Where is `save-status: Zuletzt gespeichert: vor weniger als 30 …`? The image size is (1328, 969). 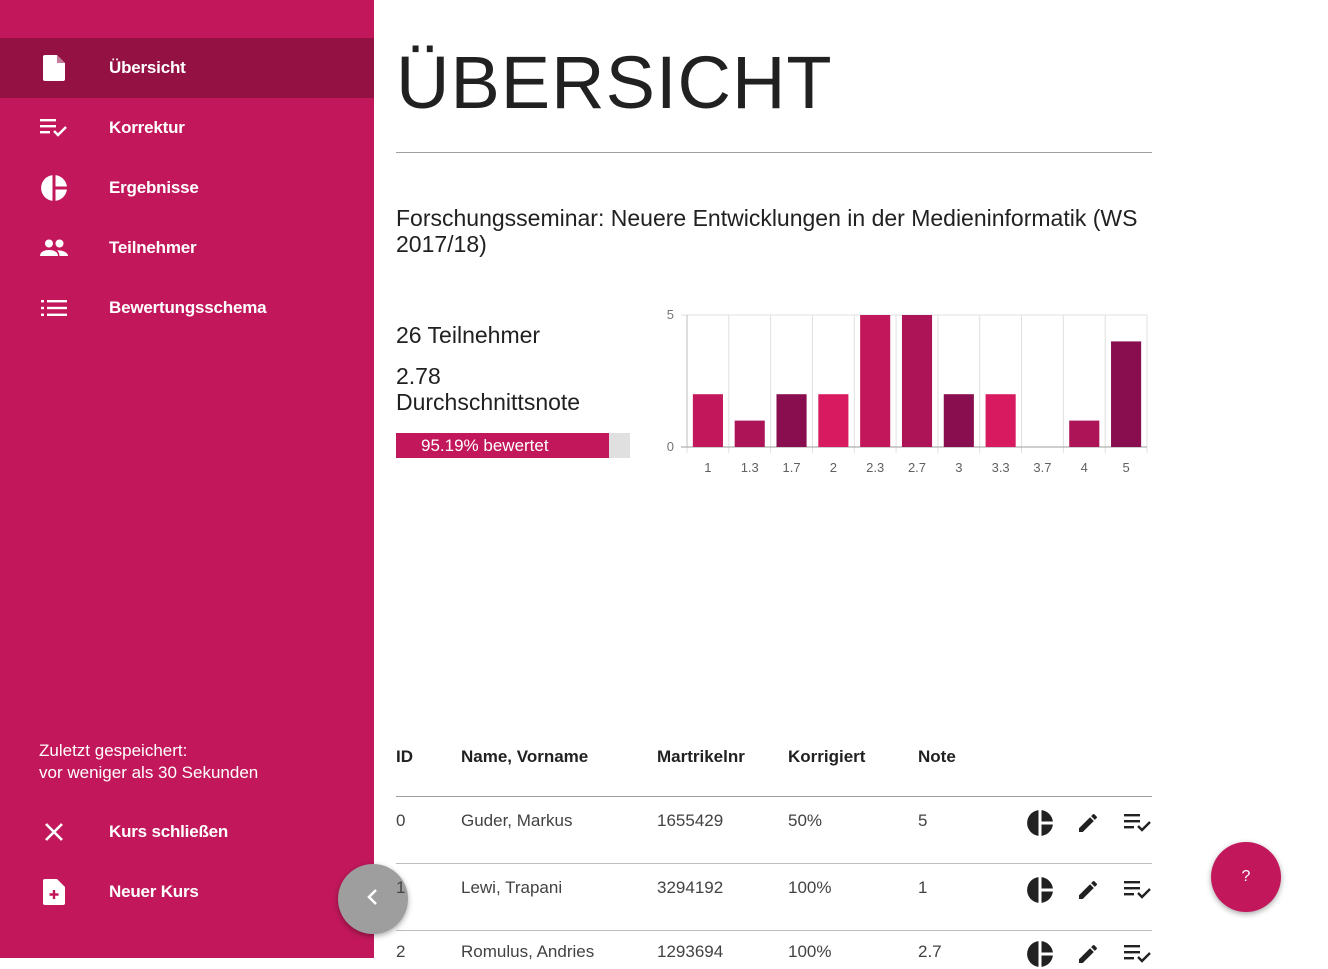
save-status: Zuletzt gespeichert: vor weniger als 30 … is located at coordinates (148, 762).